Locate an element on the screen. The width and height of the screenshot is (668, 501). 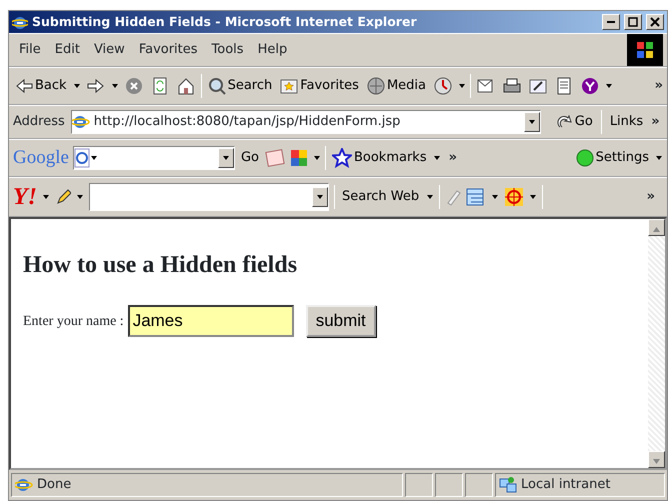
forward-arrow-icon is located at coordinates (95, 86).